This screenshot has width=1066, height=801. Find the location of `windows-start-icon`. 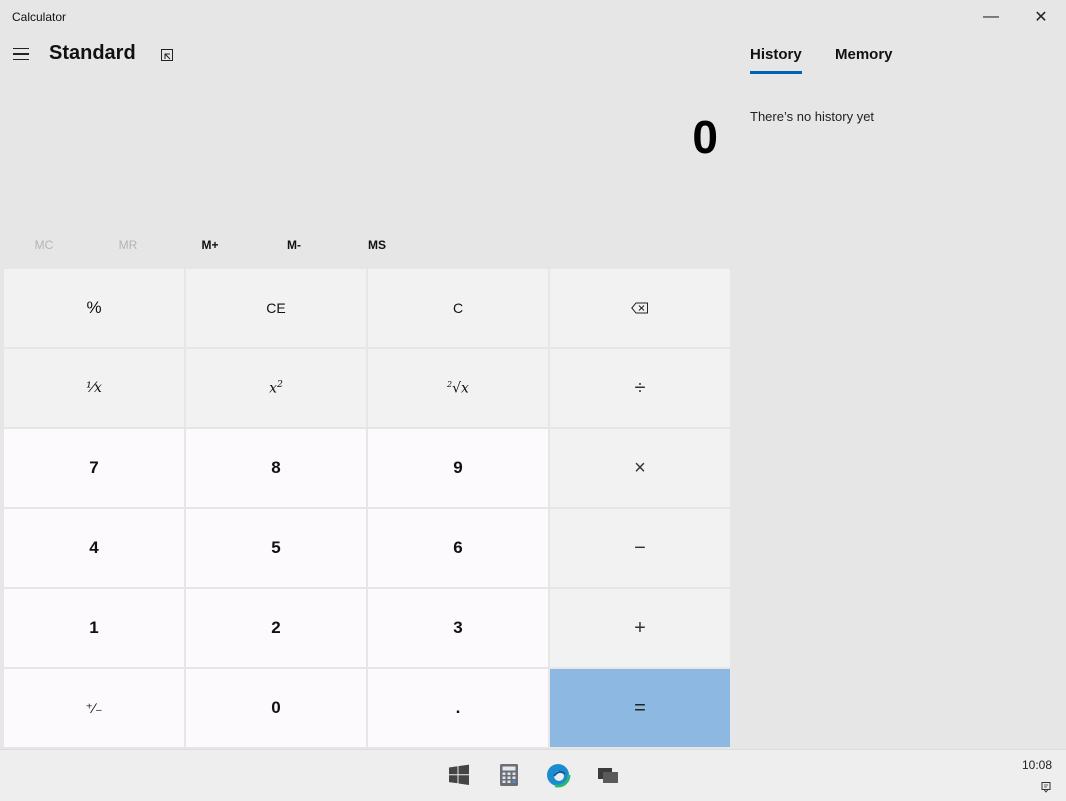

windows-start-icon is located at coordinates (459, 775).